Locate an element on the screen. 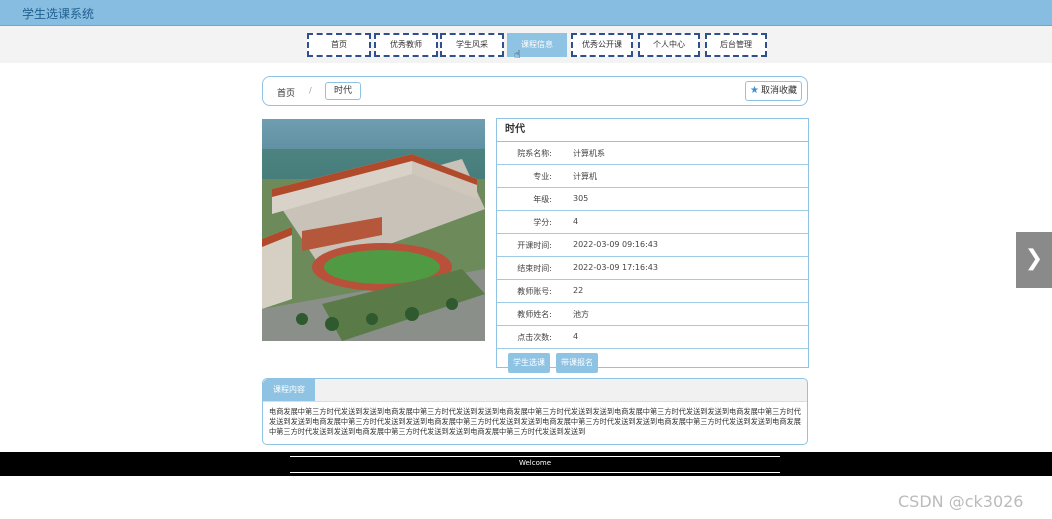 Image resolution: width=1052 pixels, height=519 pixels. next-arrow-button: ❯ is located at coordinates (1034, 260).